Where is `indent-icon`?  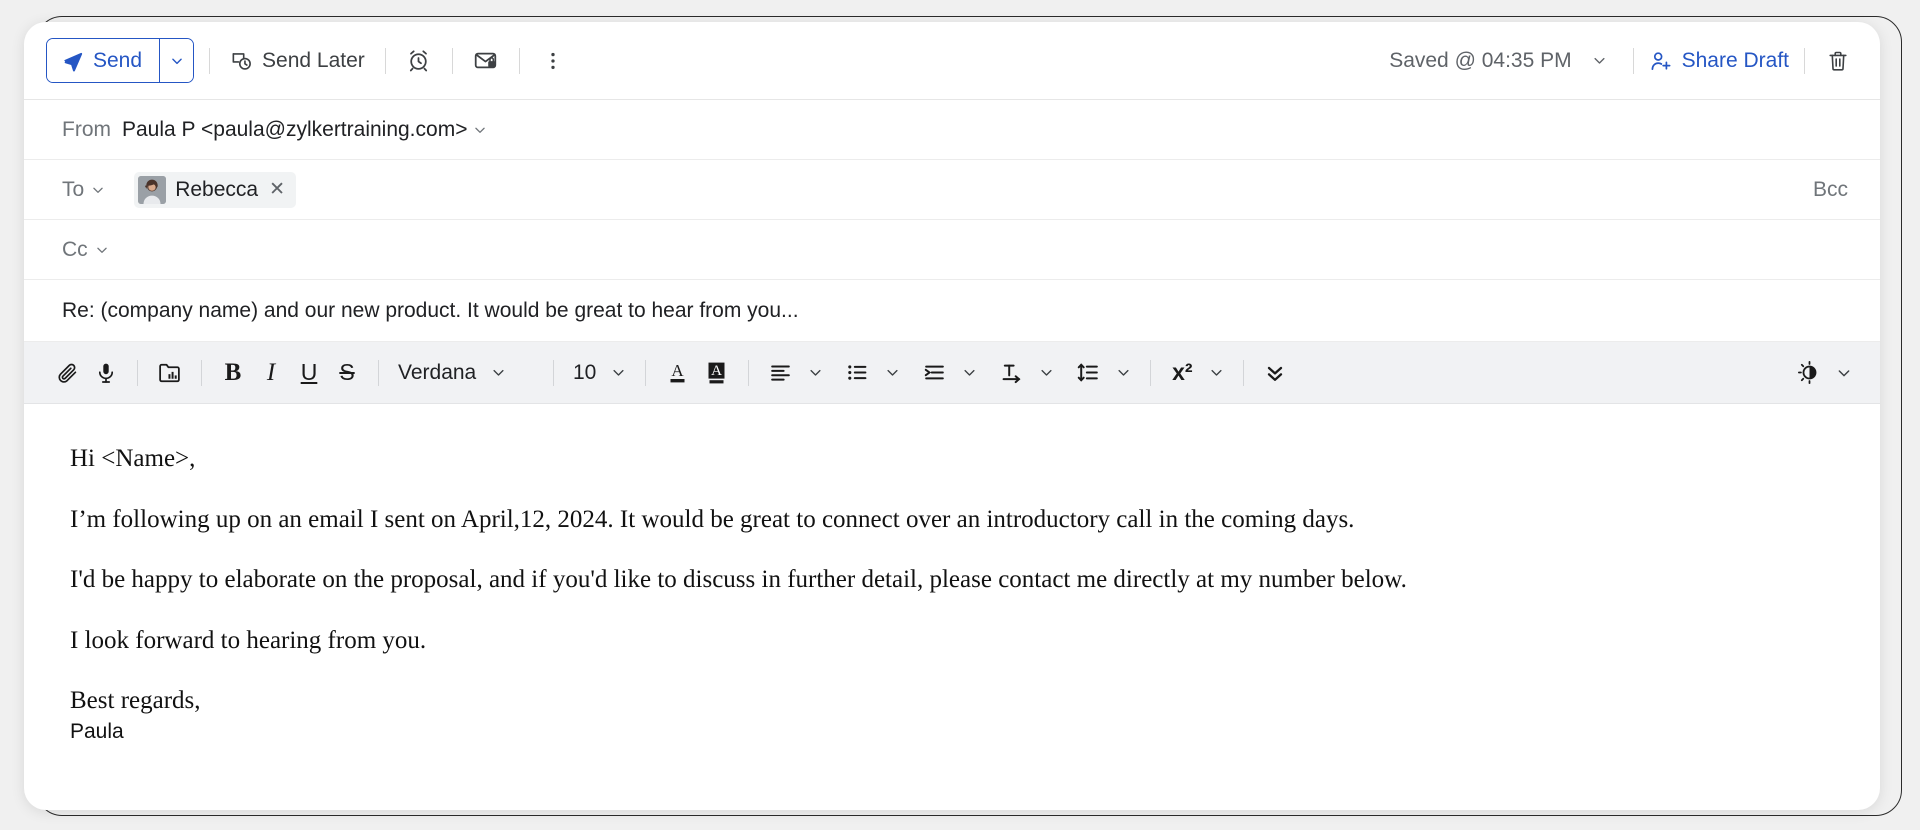
indent-icon is located at coordinates (934, 373).